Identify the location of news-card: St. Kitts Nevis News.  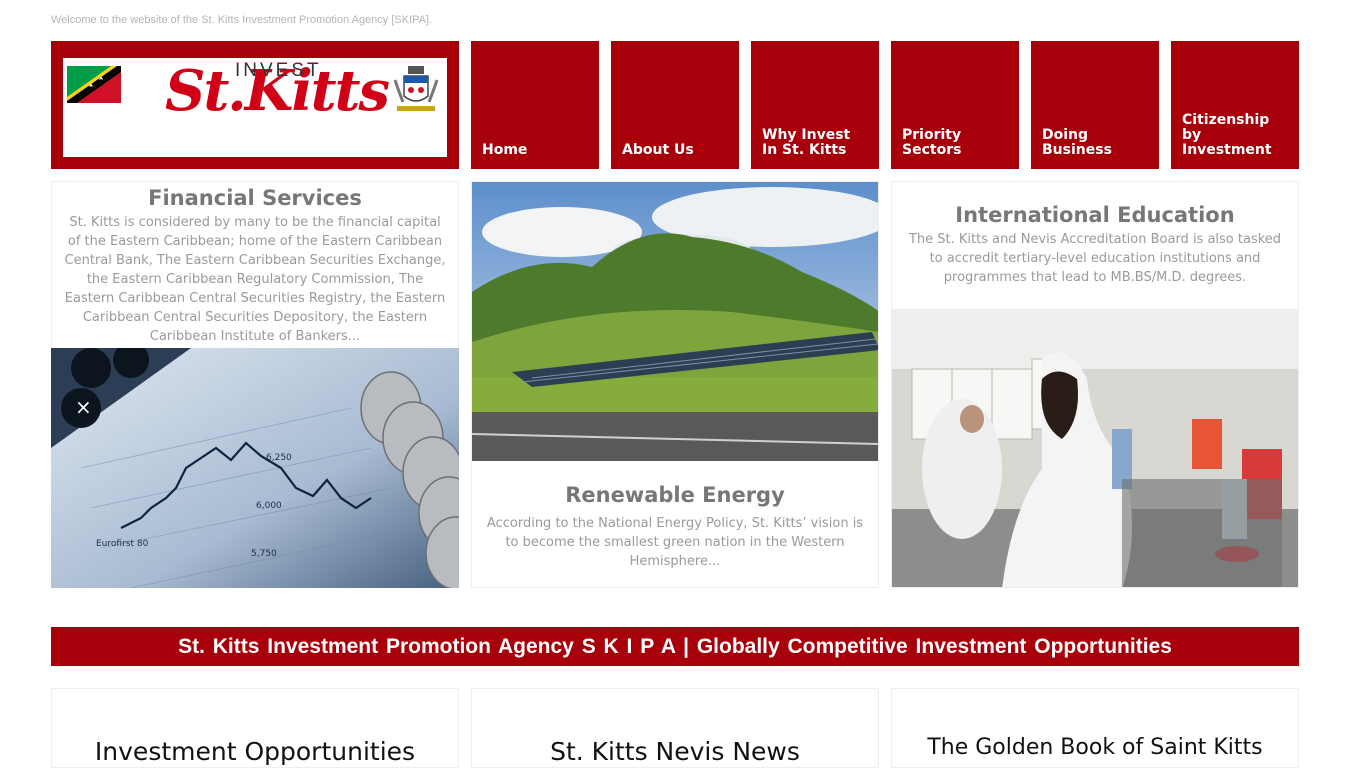
(675, 728).